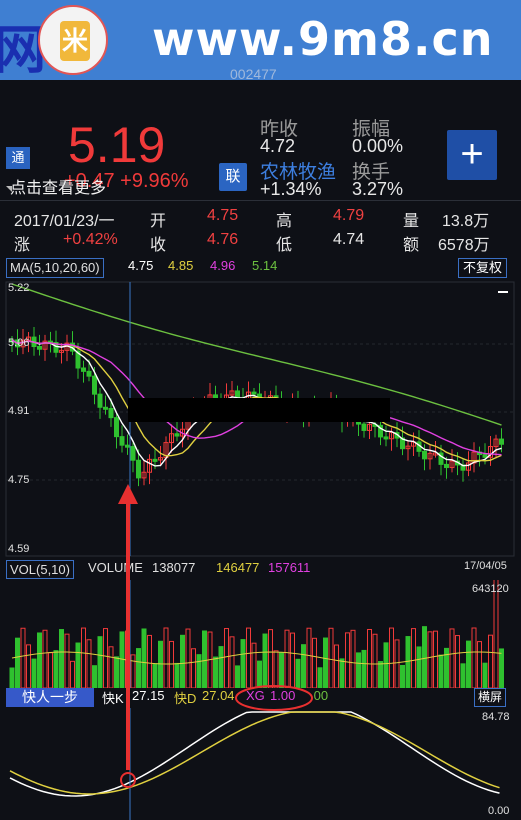  Describe the element at coordinates (496, 717) in the screenshot. I see `indicator-max: 84.78` at that location.